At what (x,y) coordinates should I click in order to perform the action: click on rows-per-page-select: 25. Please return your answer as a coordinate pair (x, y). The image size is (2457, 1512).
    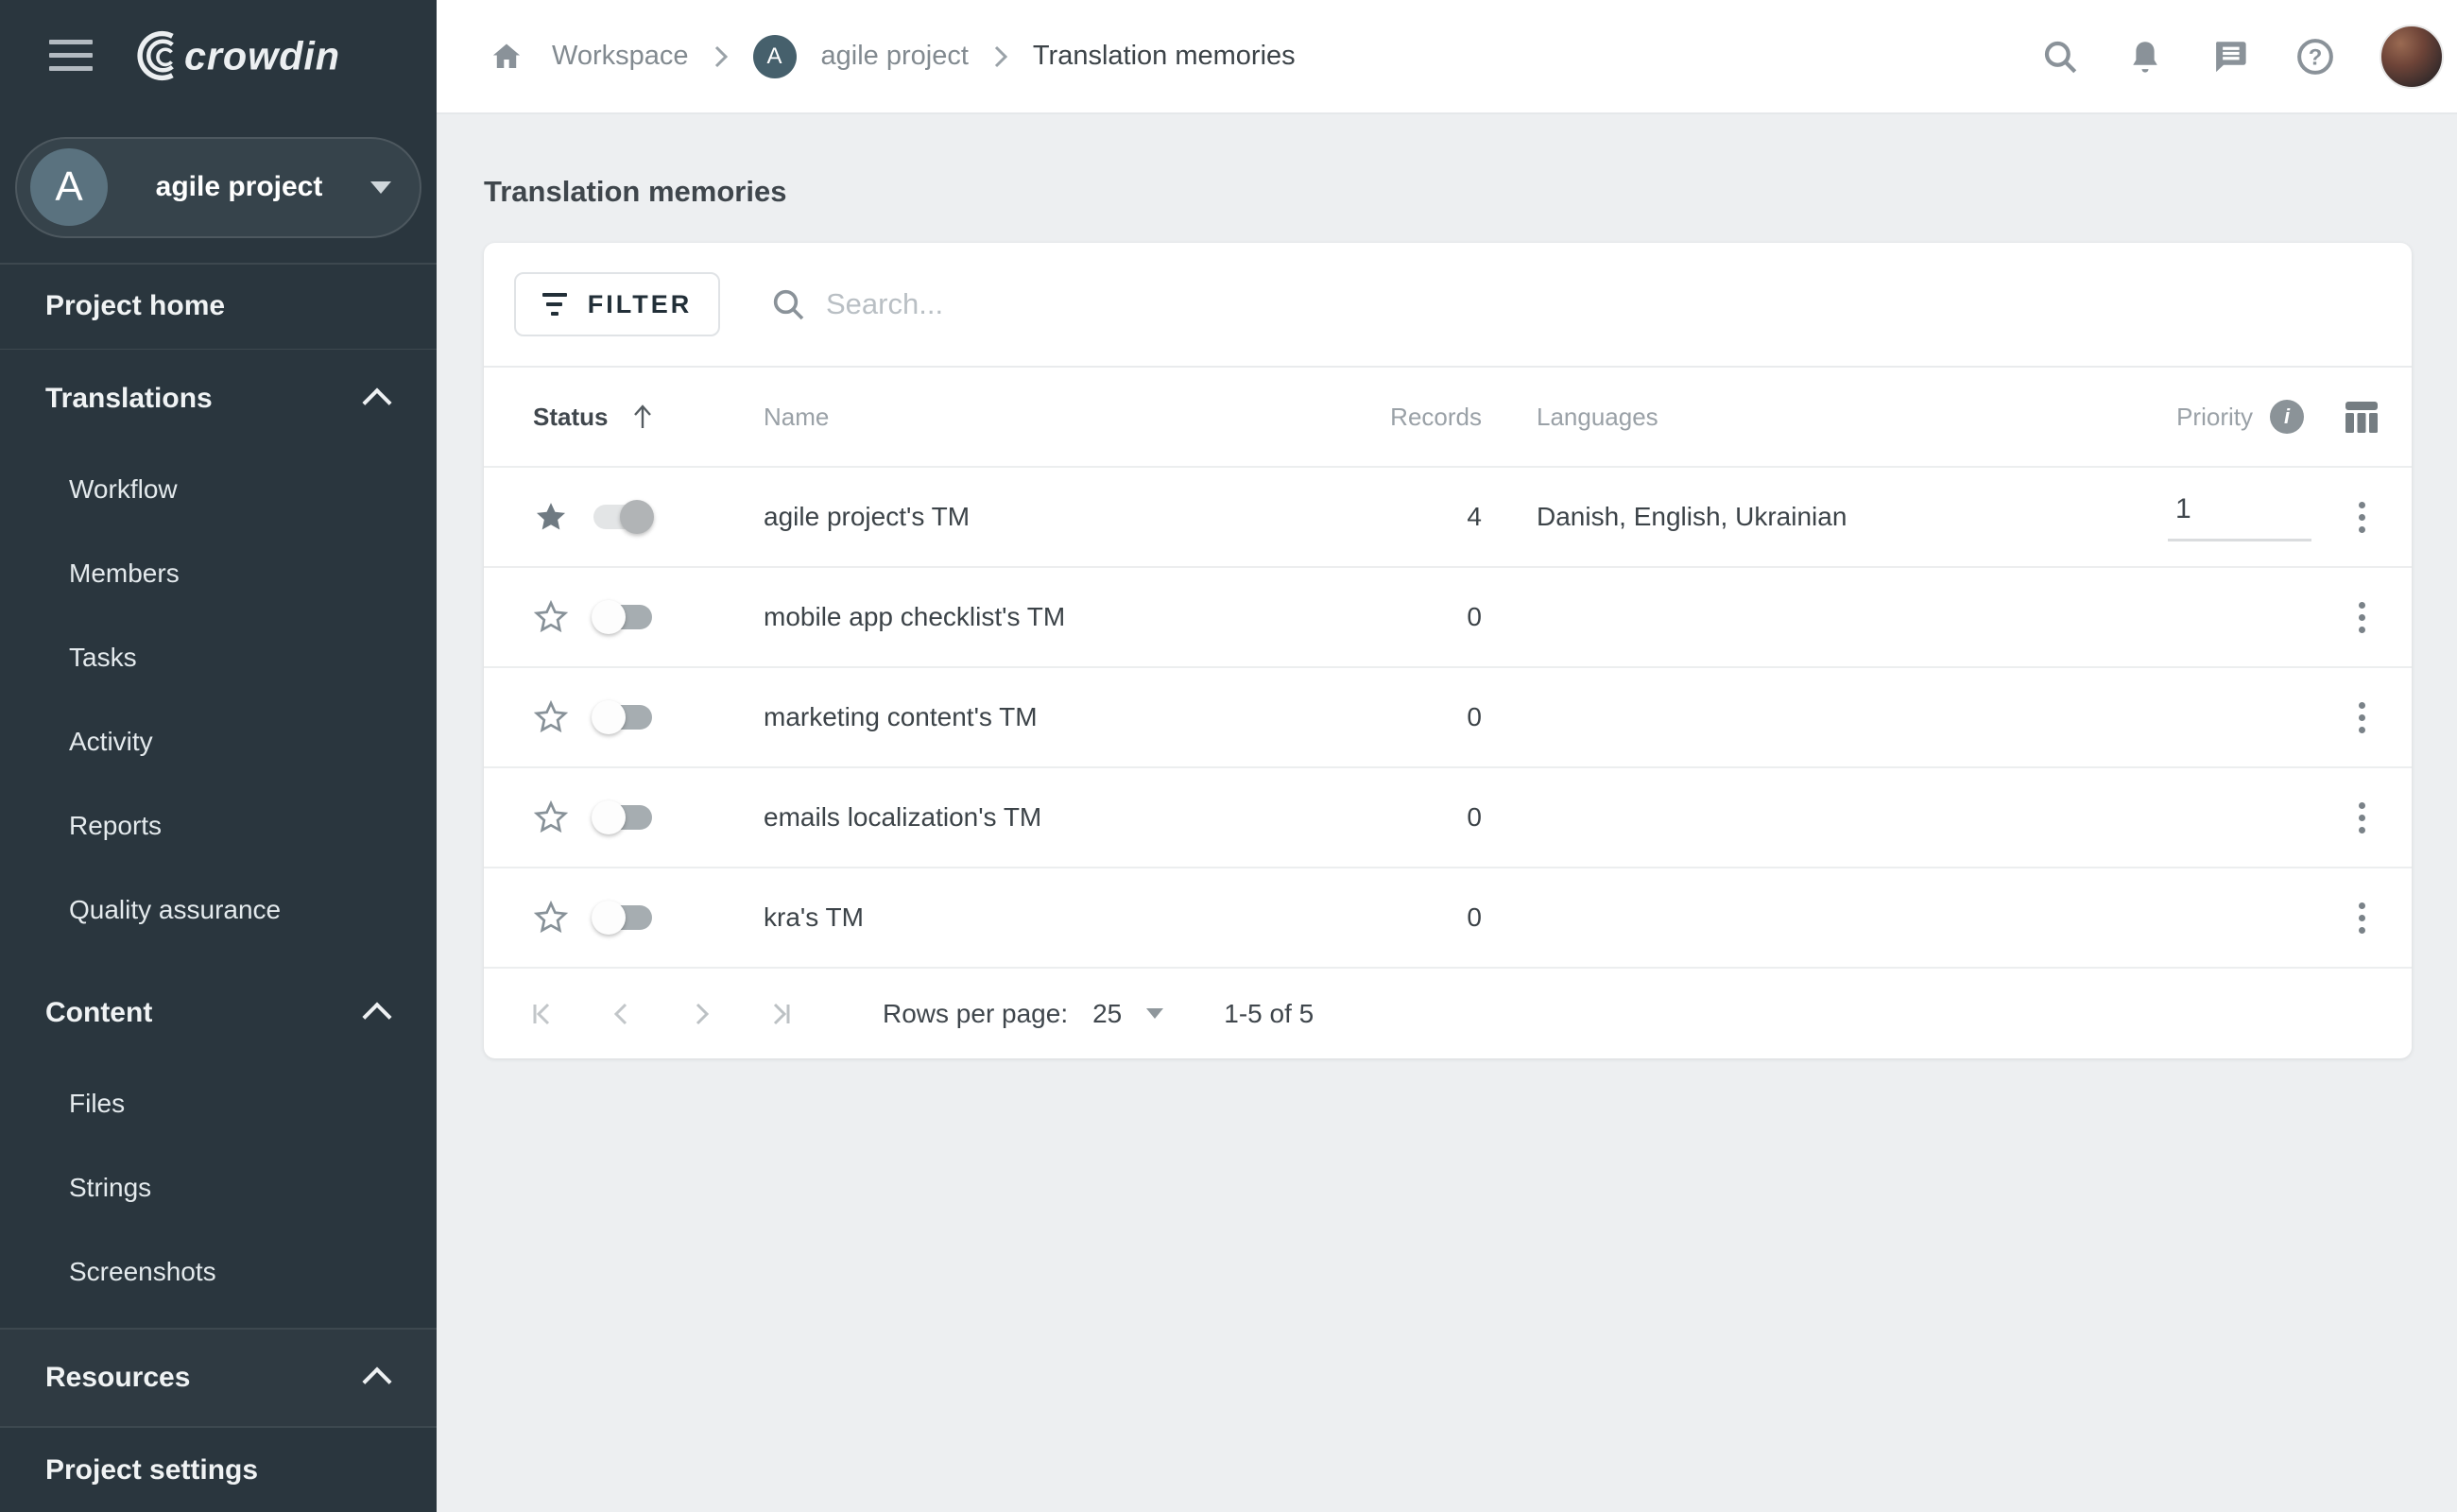
    Looking at the image, I should click on (1128, 1014).